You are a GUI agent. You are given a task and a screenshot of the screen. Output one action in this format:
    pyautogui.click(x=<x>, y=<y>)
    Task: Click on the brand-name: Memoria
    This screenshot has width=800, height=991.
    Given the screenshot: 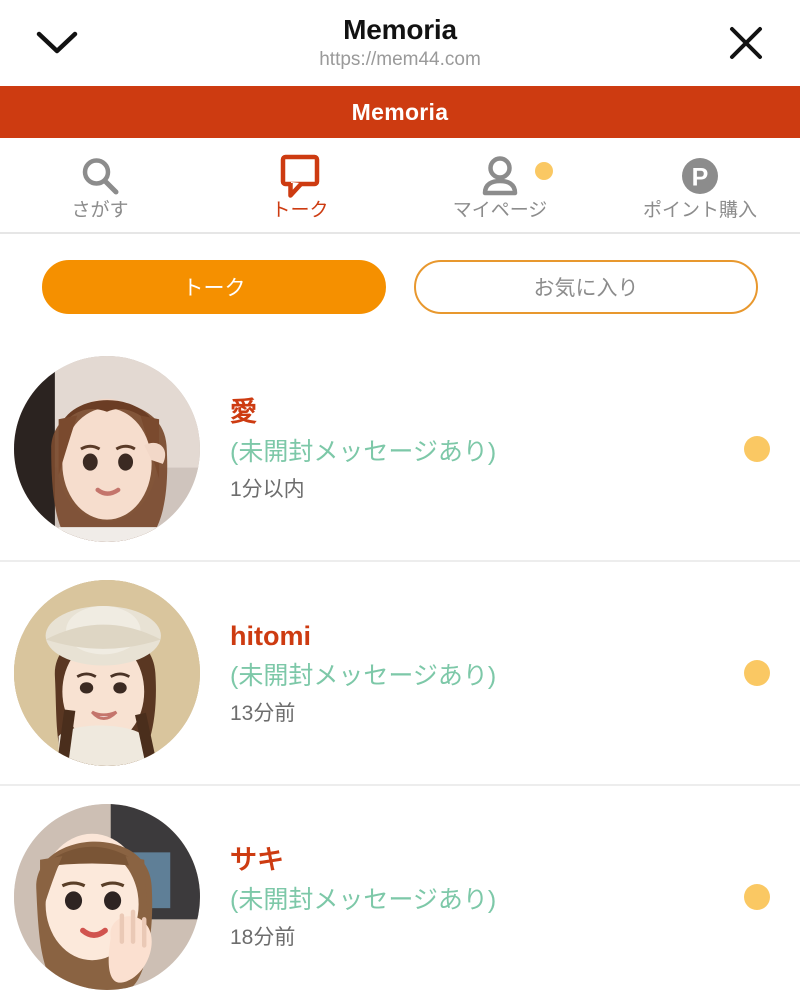 What is the action you would take?
    pyautogui.click(x=400, y=111)
    